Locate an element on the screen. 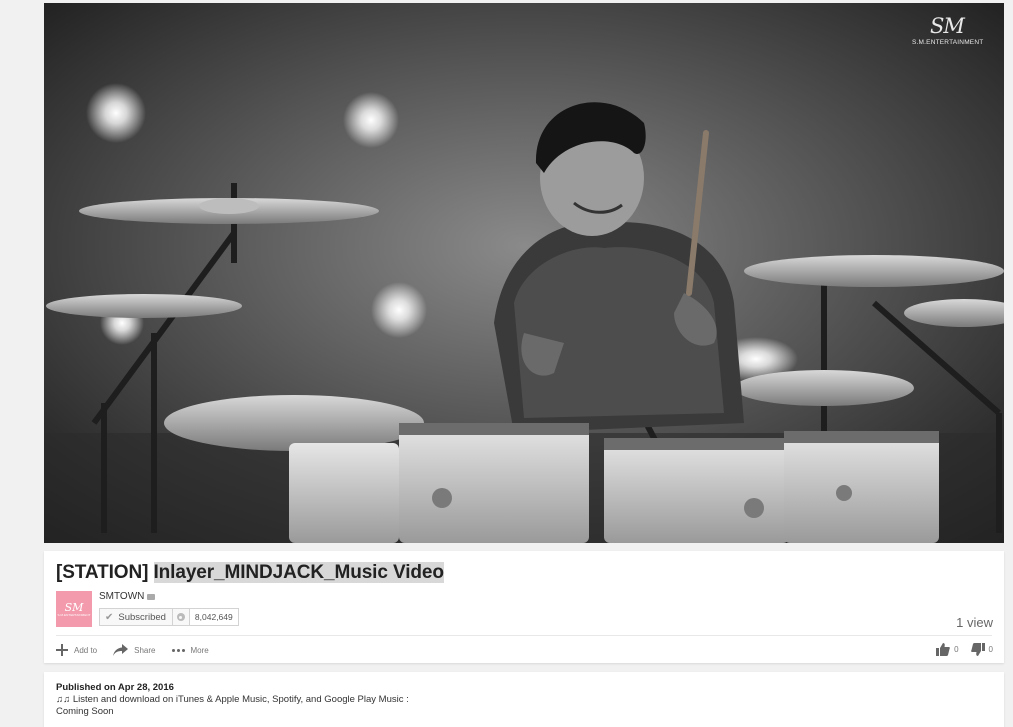  thumbs-up-icon is located at coordinates (943, 649).